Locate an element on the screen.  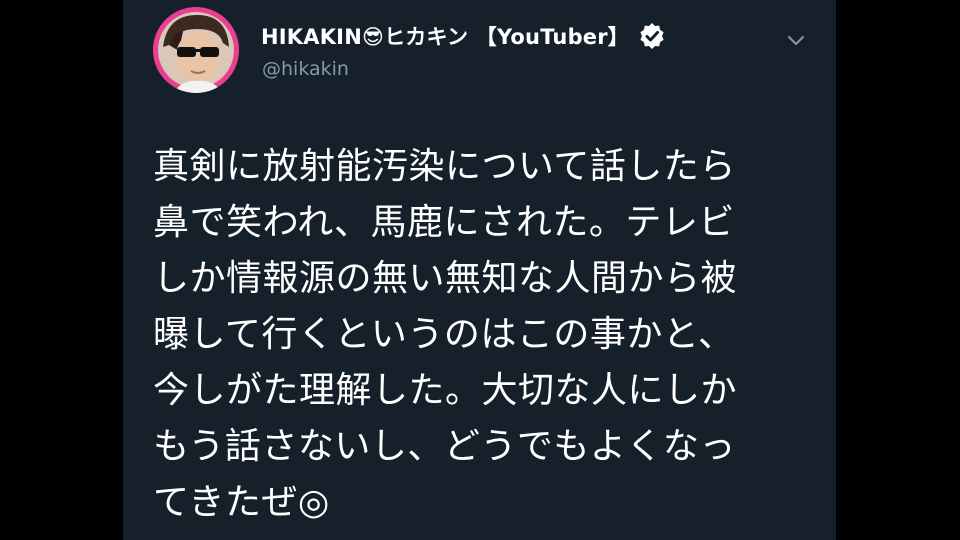
tweet-text-line: もう話さないし、どうでもよくなっ is located at coordinates (444, 446).